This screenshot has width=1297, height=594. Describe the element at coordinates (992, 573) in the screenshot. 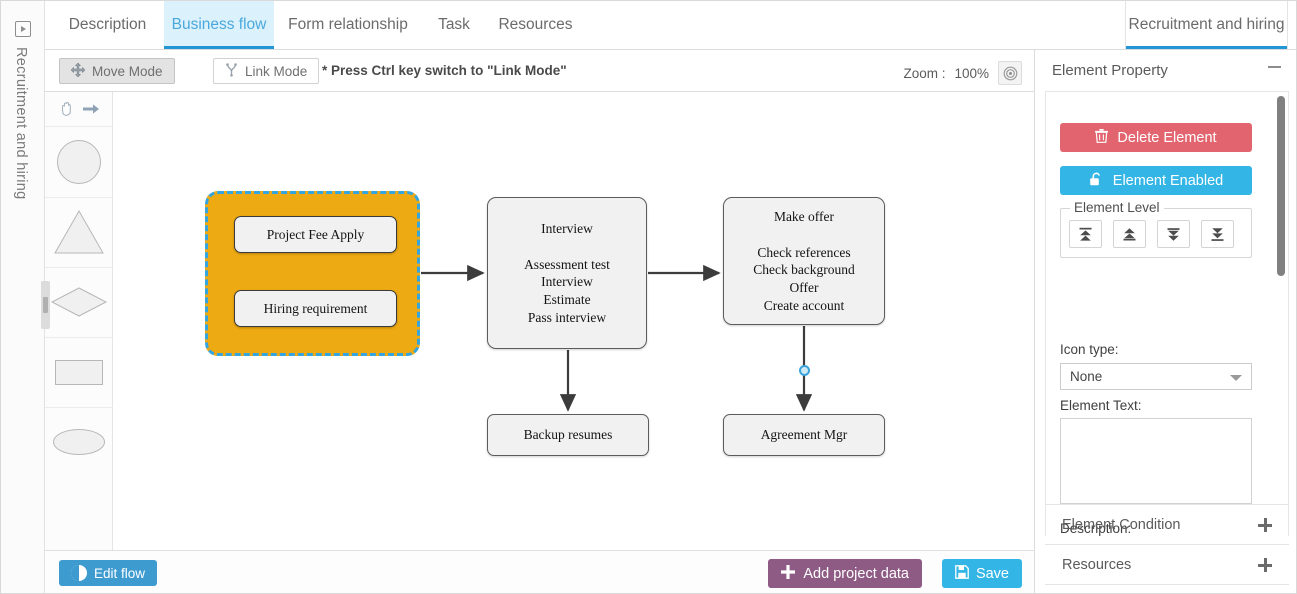

I see `save-label: Save` at that location.